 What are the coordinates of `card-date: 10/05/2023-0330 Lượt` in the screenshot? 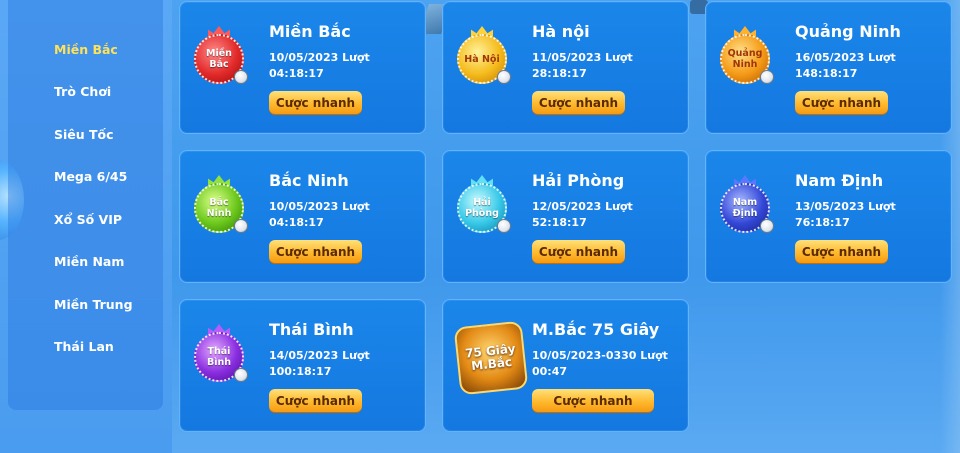 It's located at (600, 355).